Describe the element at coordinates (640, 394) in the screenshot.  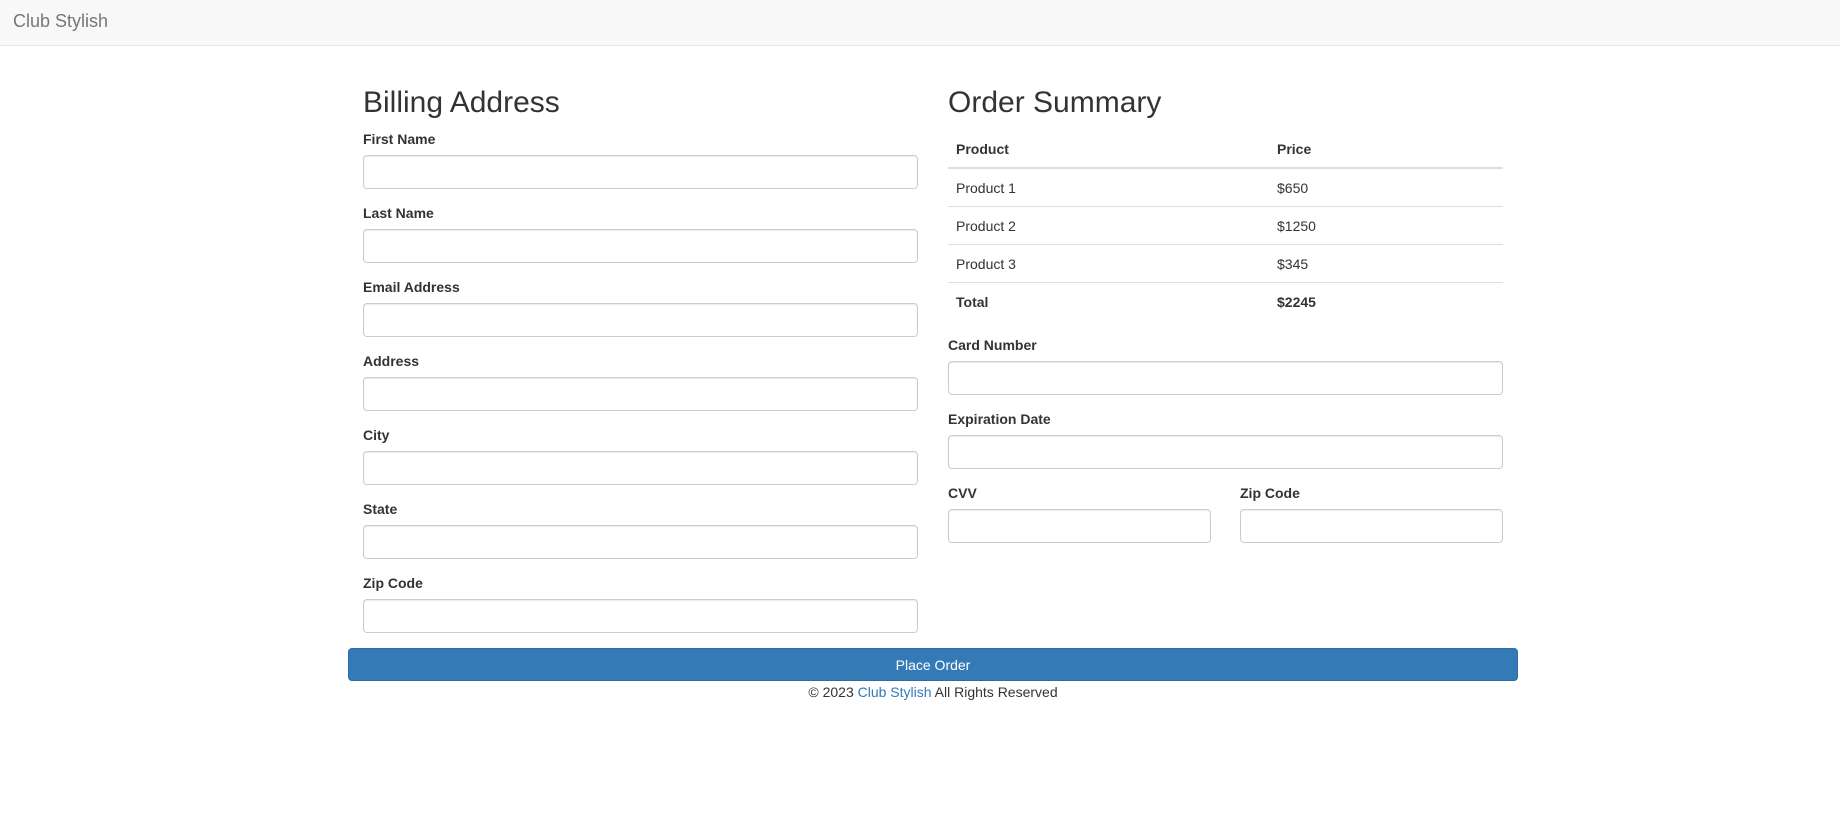
I see `address-input` at that location.